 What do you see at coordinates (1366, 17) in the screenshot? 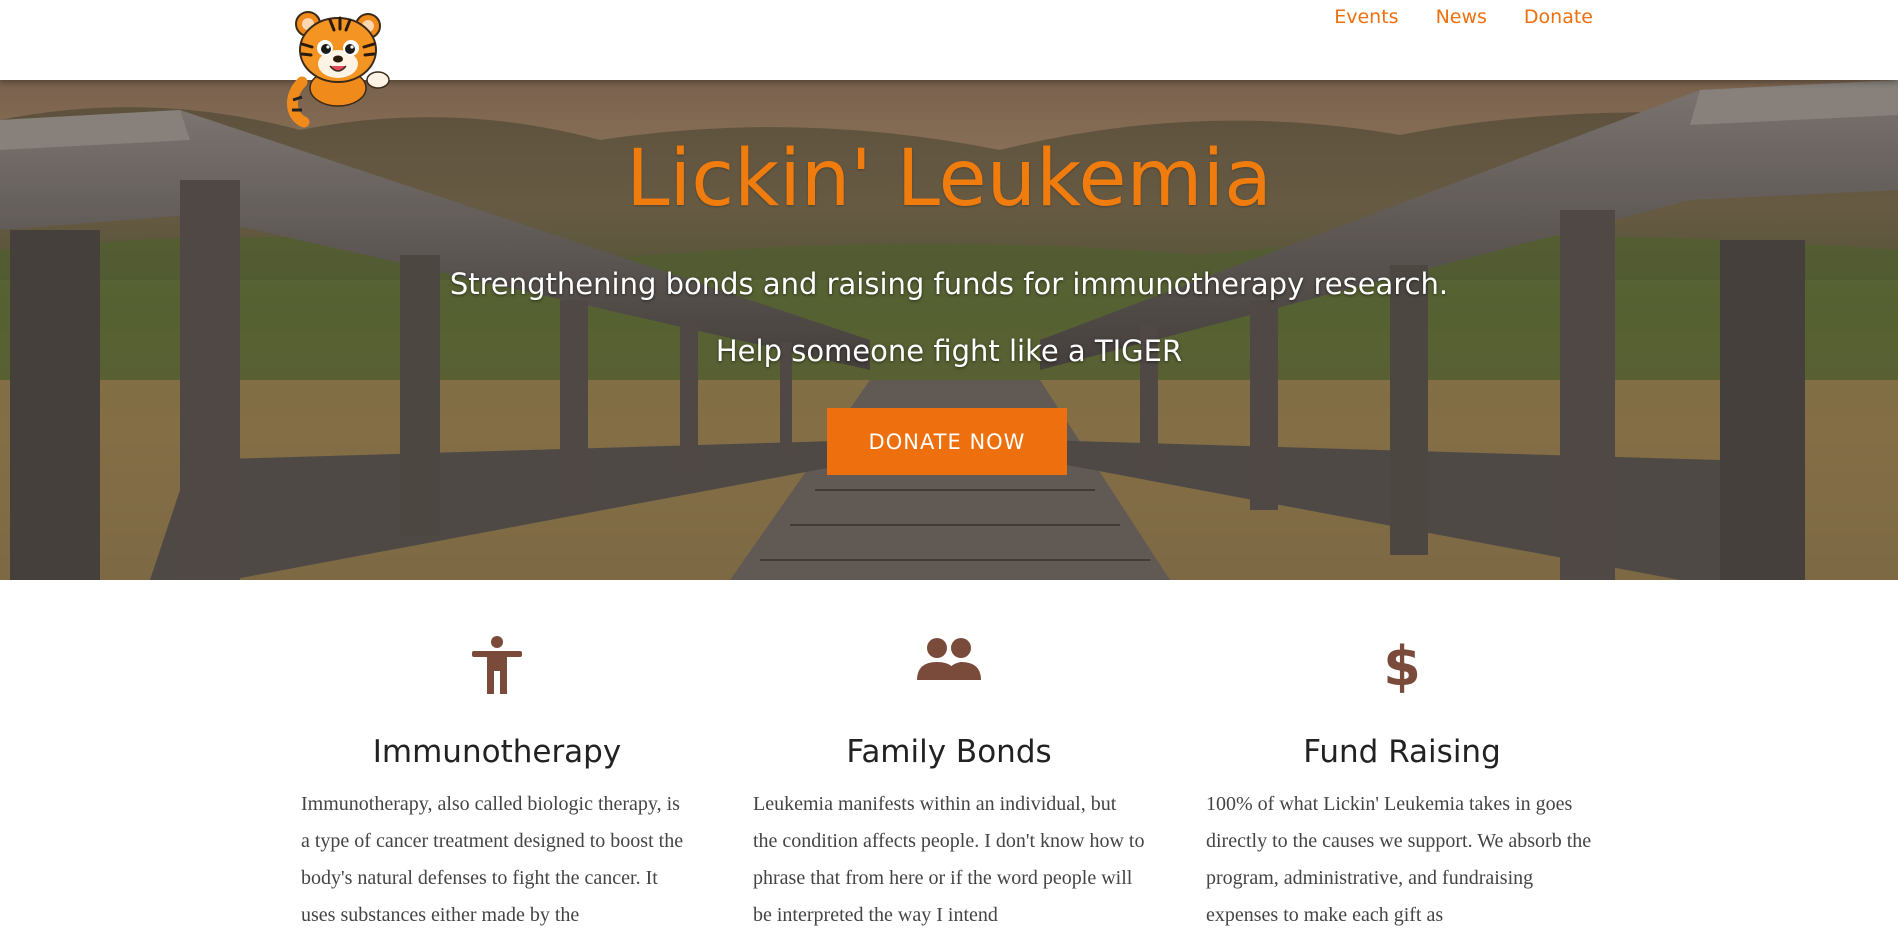
I see `nav-link-events: Events` at bounding box center [1366, 17].